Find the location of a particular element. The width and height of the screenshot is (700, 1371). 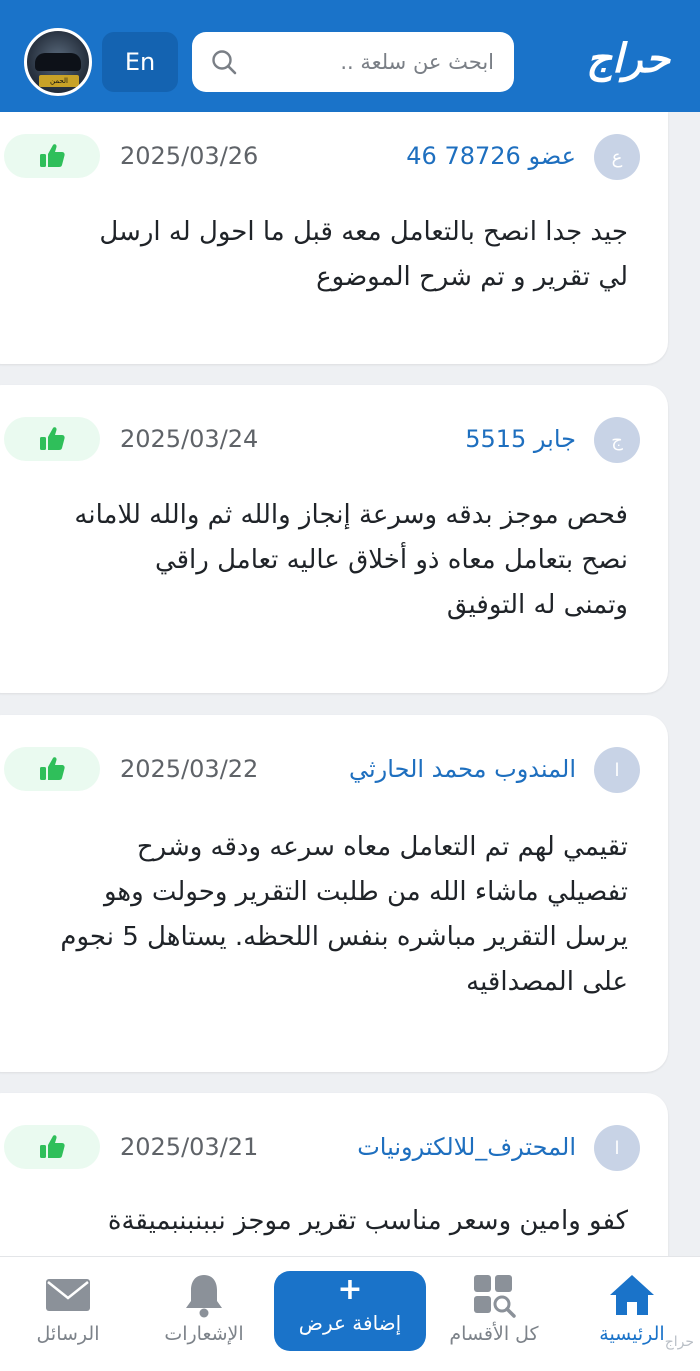

search-icon is located at coordinates (224, 62).